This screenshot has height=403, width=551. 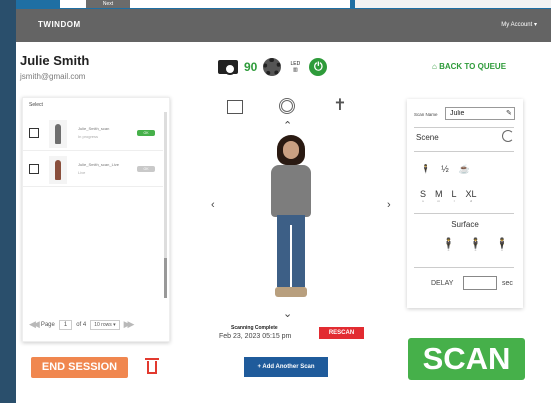 I want to click on page-of-label: of 4, so click(x=81, y=324).